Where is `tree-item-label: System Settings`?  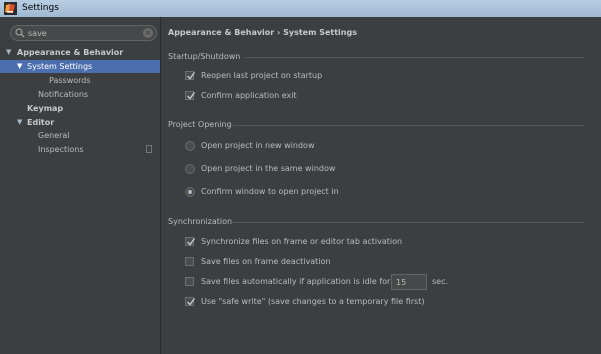
tree-item-label: System Settings is located at coordinates (60, 66).